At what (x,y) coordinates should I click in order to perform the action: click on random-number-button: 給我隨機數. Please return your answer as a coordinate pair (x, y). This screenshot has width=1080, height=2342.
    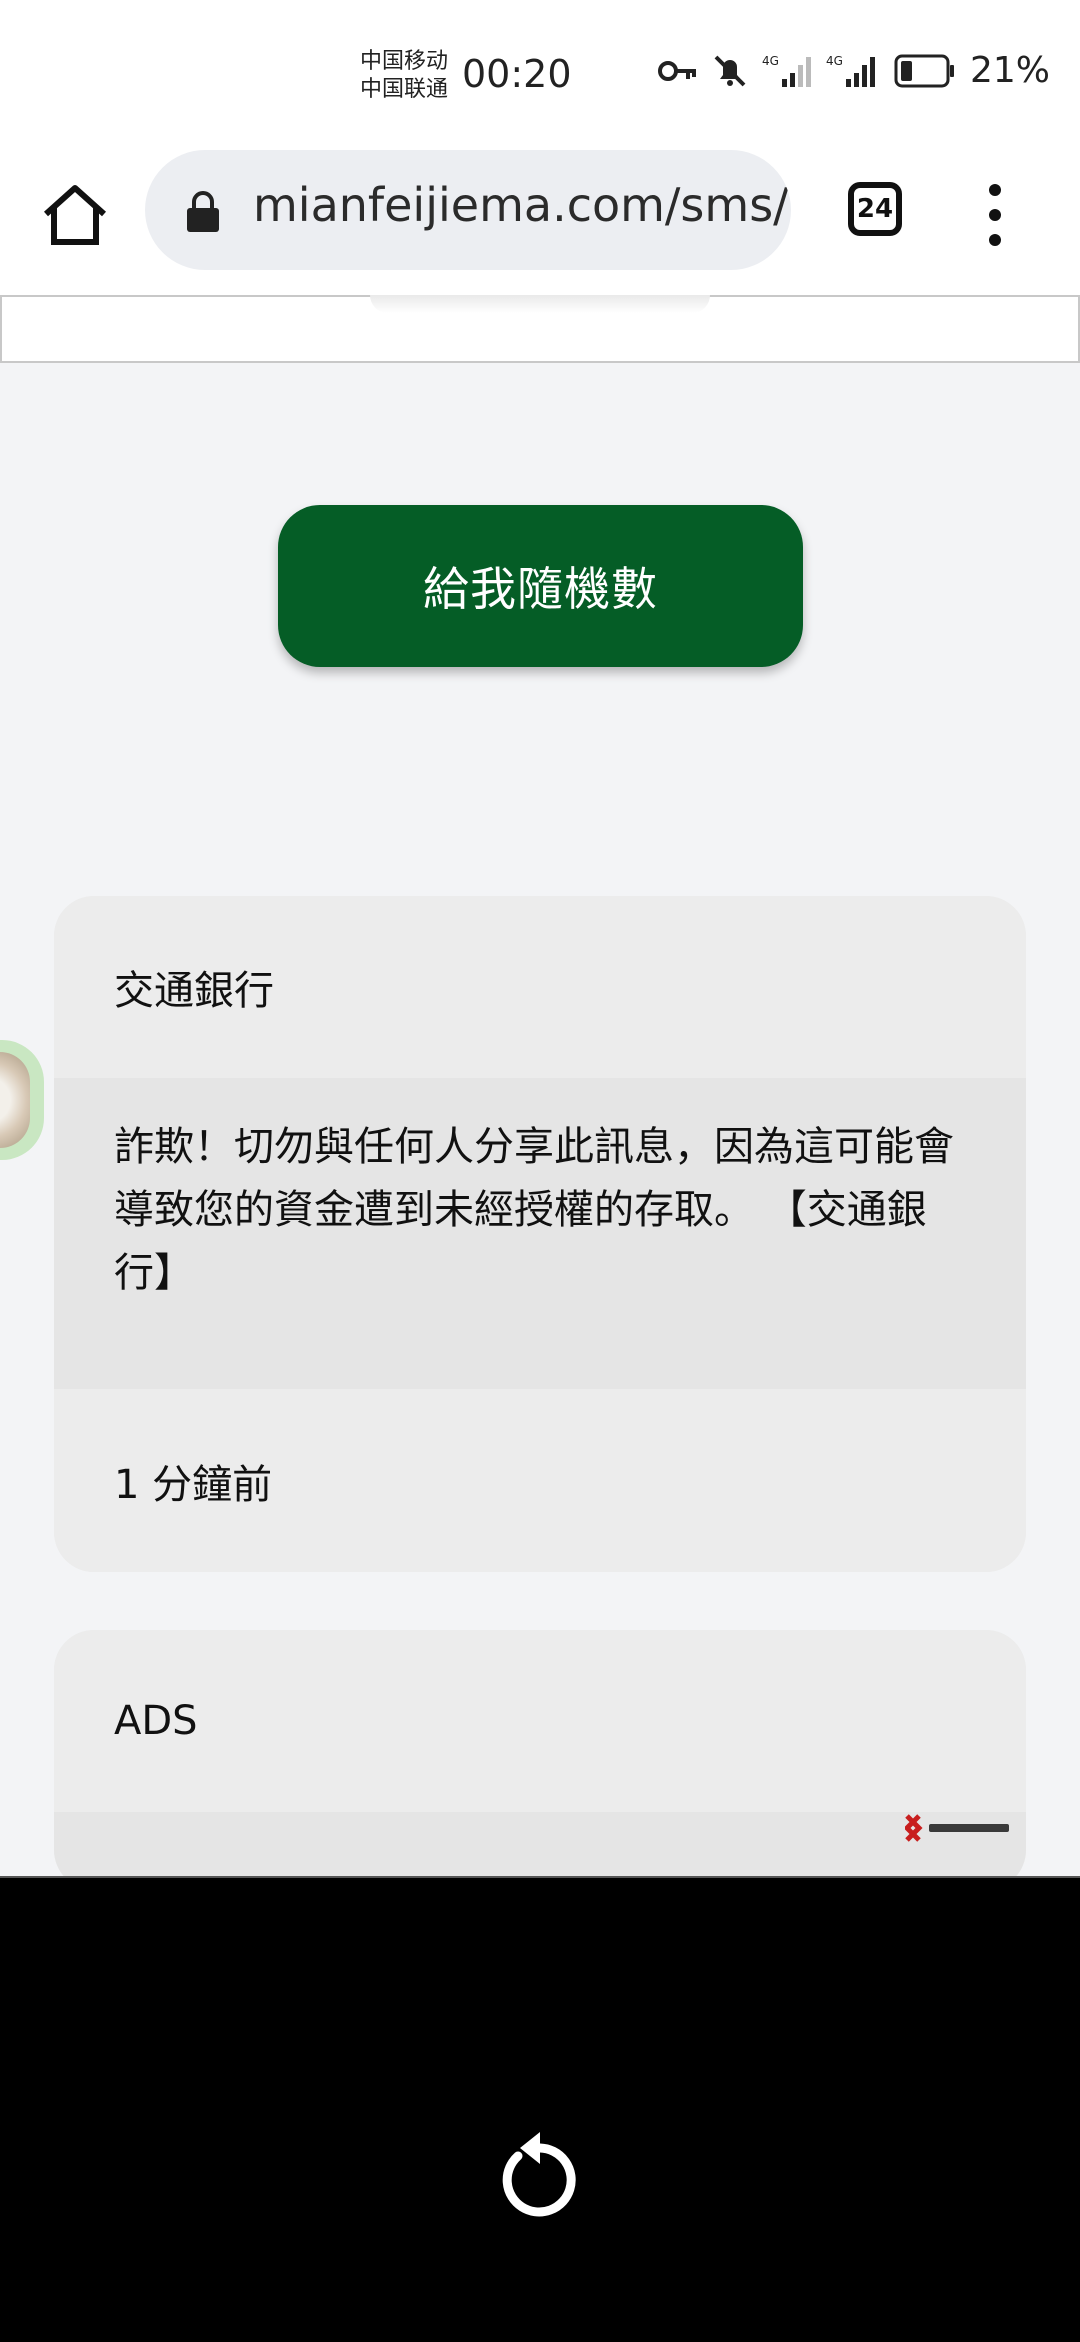
    Looking at the image, I should click on (540, 586).